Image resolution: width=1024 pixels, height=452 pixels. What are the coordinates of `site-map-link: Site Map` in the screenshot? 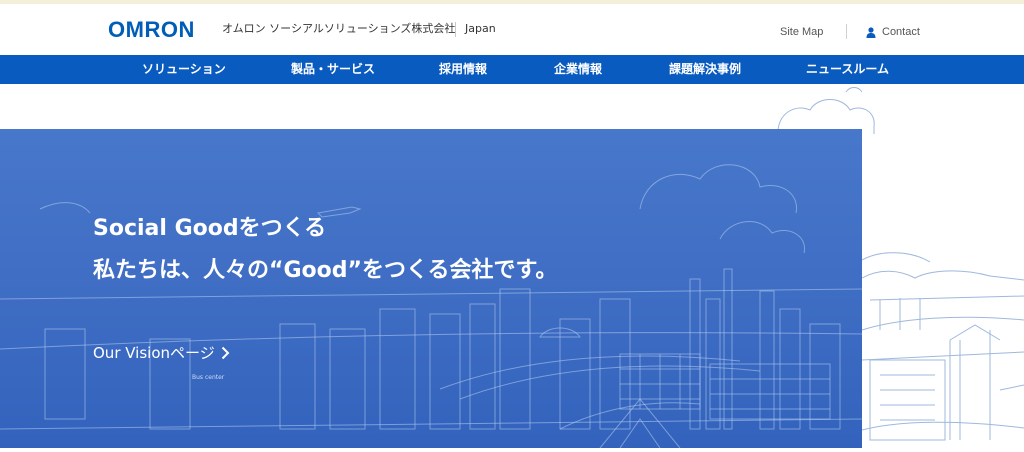 It's located at (801, 32).